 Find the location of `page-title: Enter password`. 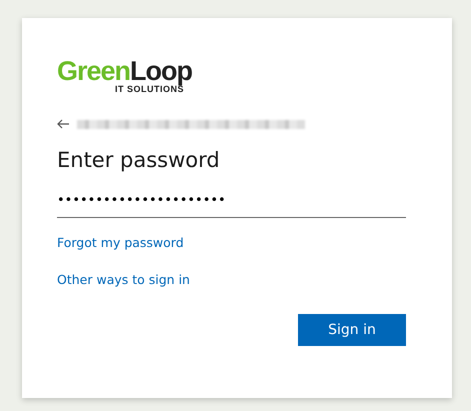

page-title: Enter password is located at coordinates (139, 161).